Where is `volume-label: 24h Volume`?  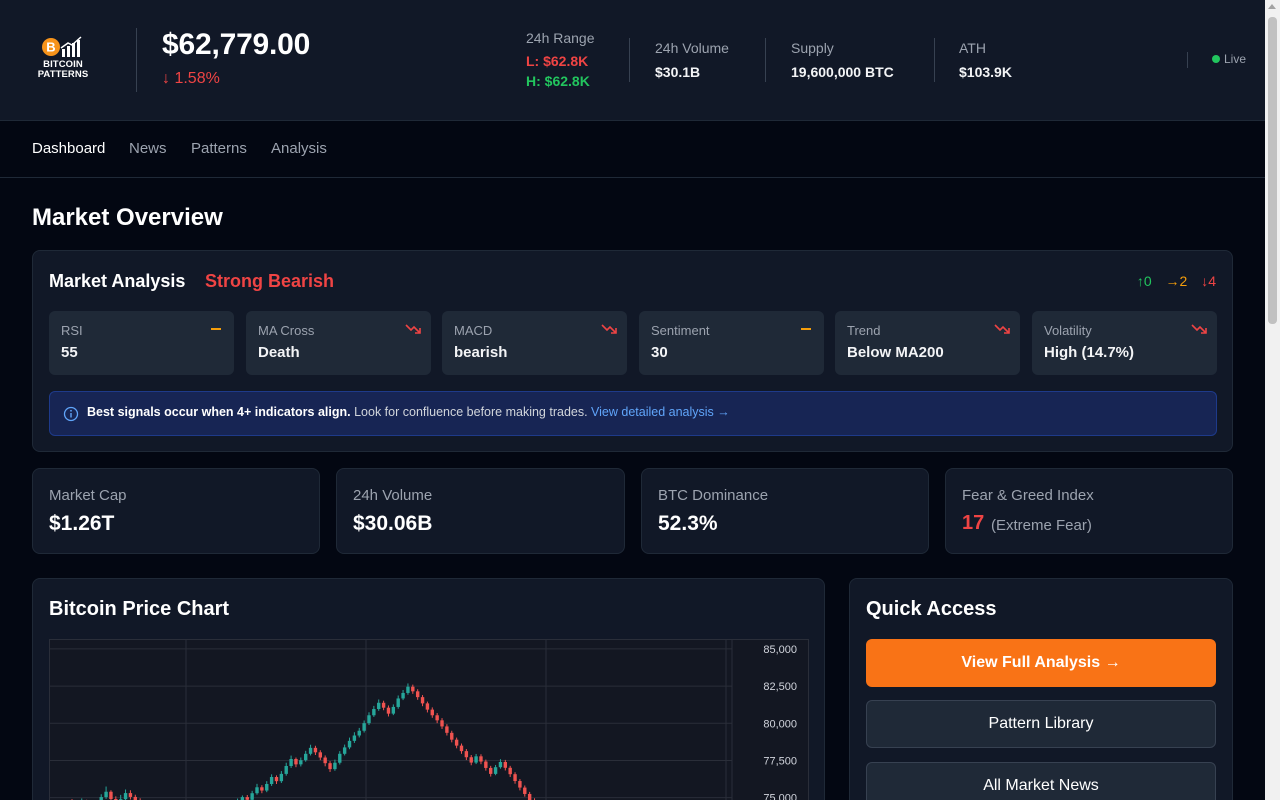
volume-label: 24h Volume is located at coordinates (692, 48).